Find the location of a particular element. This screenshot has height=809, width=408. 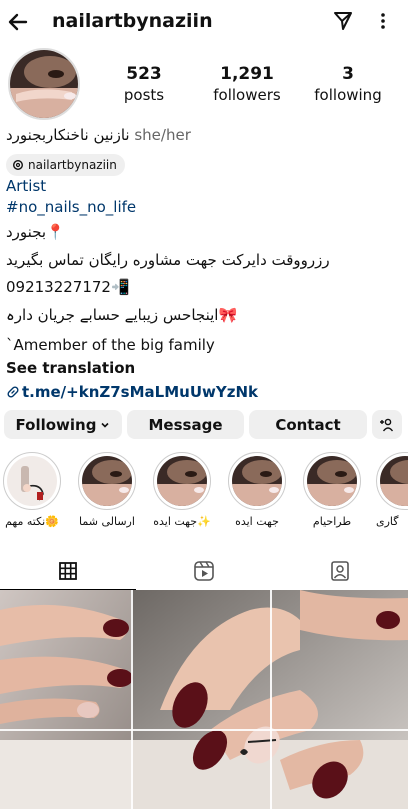

reels-icon is located at coordinates (204, 571).